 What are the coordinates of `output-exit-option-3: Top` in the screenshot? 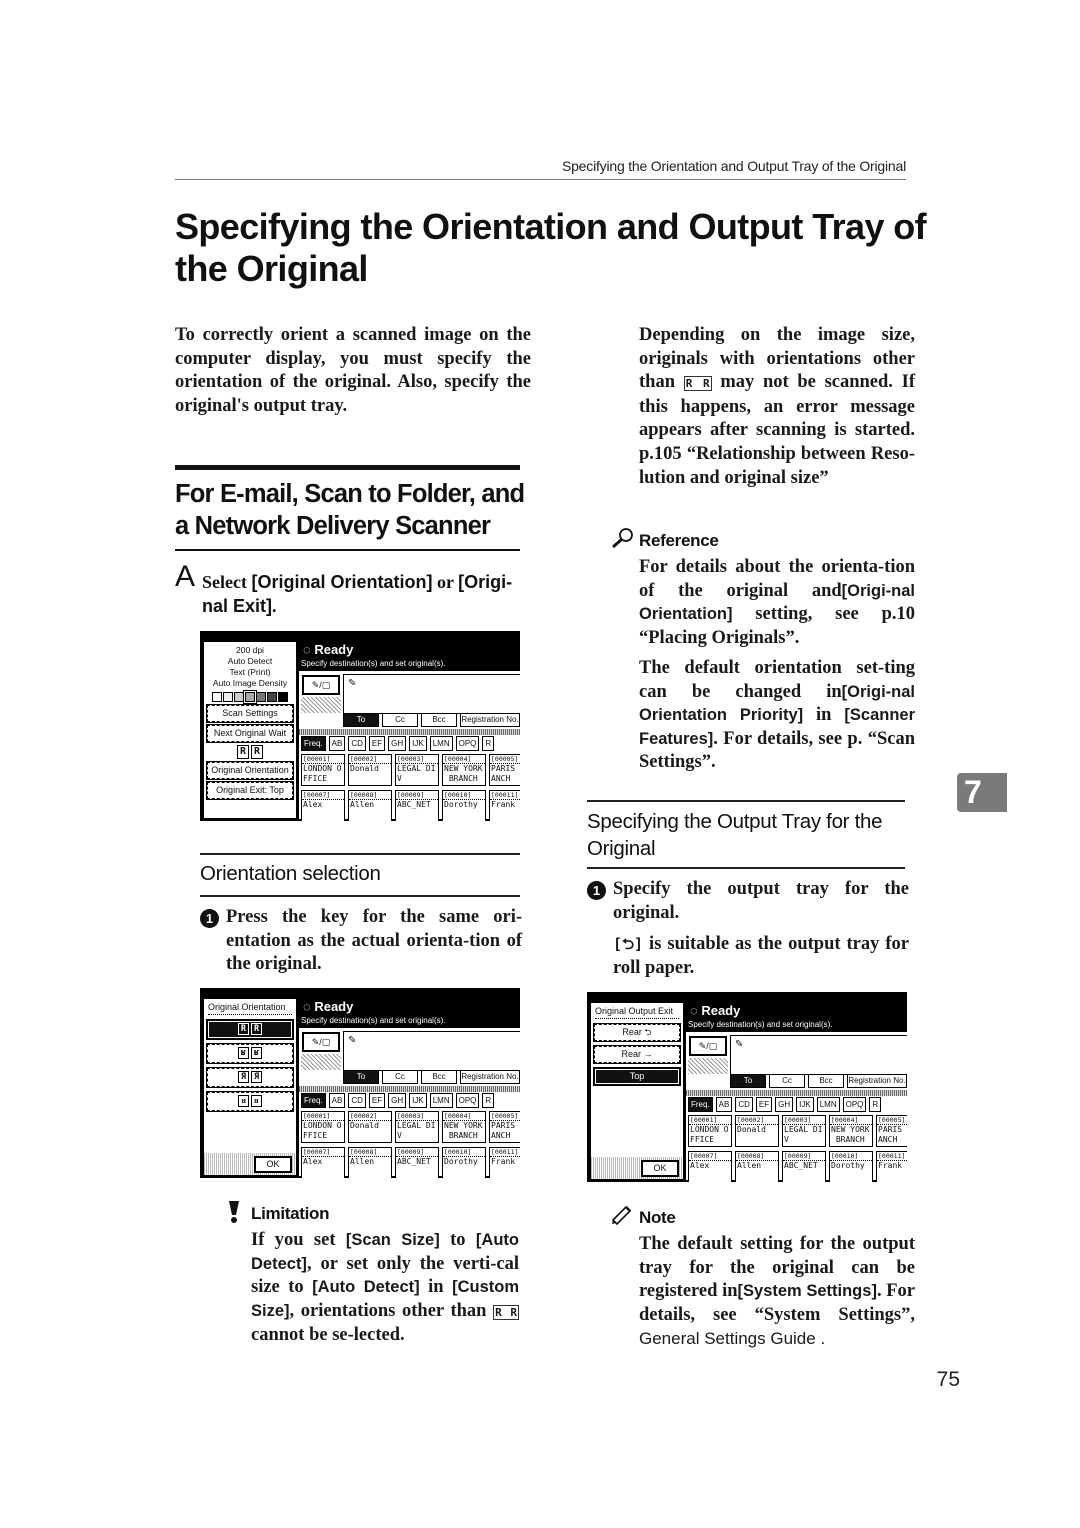 It's located at (637, 1076).